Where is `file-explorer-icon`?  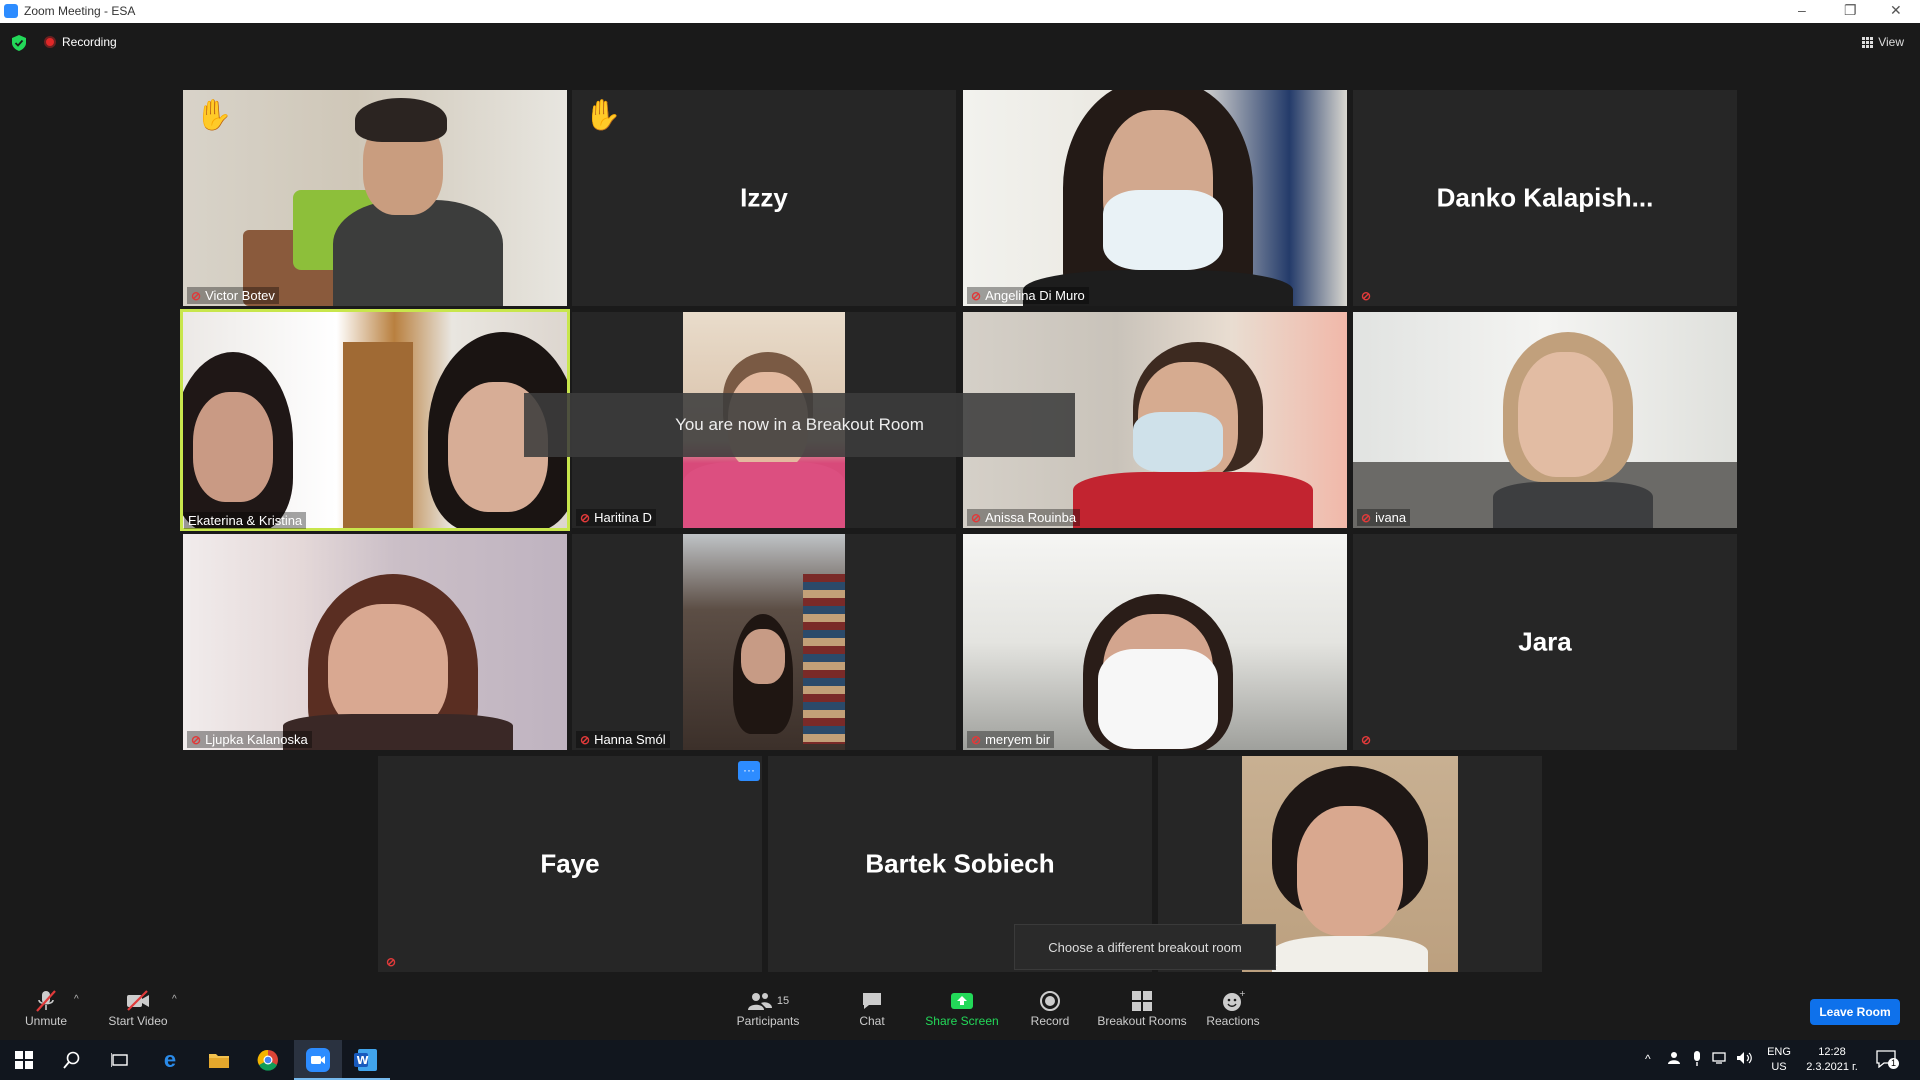
file-explorer-icon is located at coordinates (219, 1060).